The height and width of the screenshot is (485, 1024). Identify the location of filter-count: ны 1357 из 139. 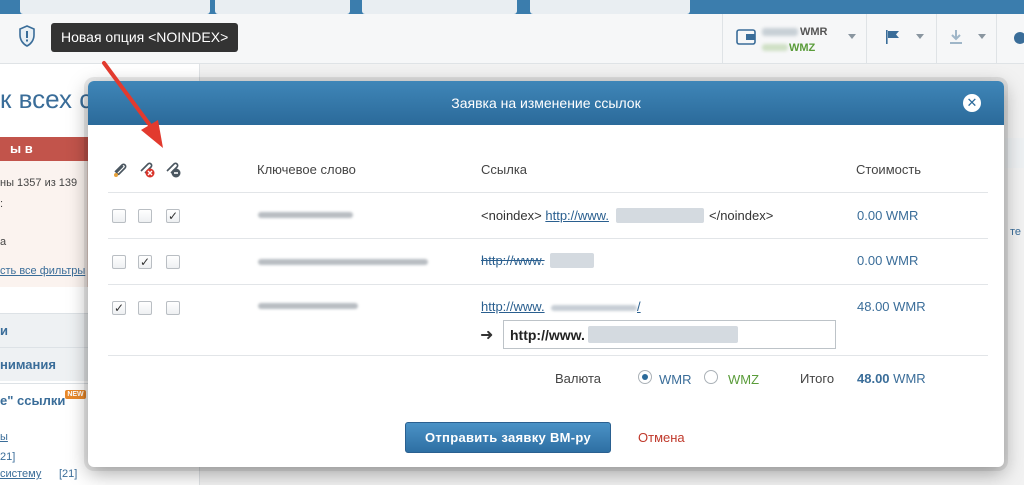
(39, 183).